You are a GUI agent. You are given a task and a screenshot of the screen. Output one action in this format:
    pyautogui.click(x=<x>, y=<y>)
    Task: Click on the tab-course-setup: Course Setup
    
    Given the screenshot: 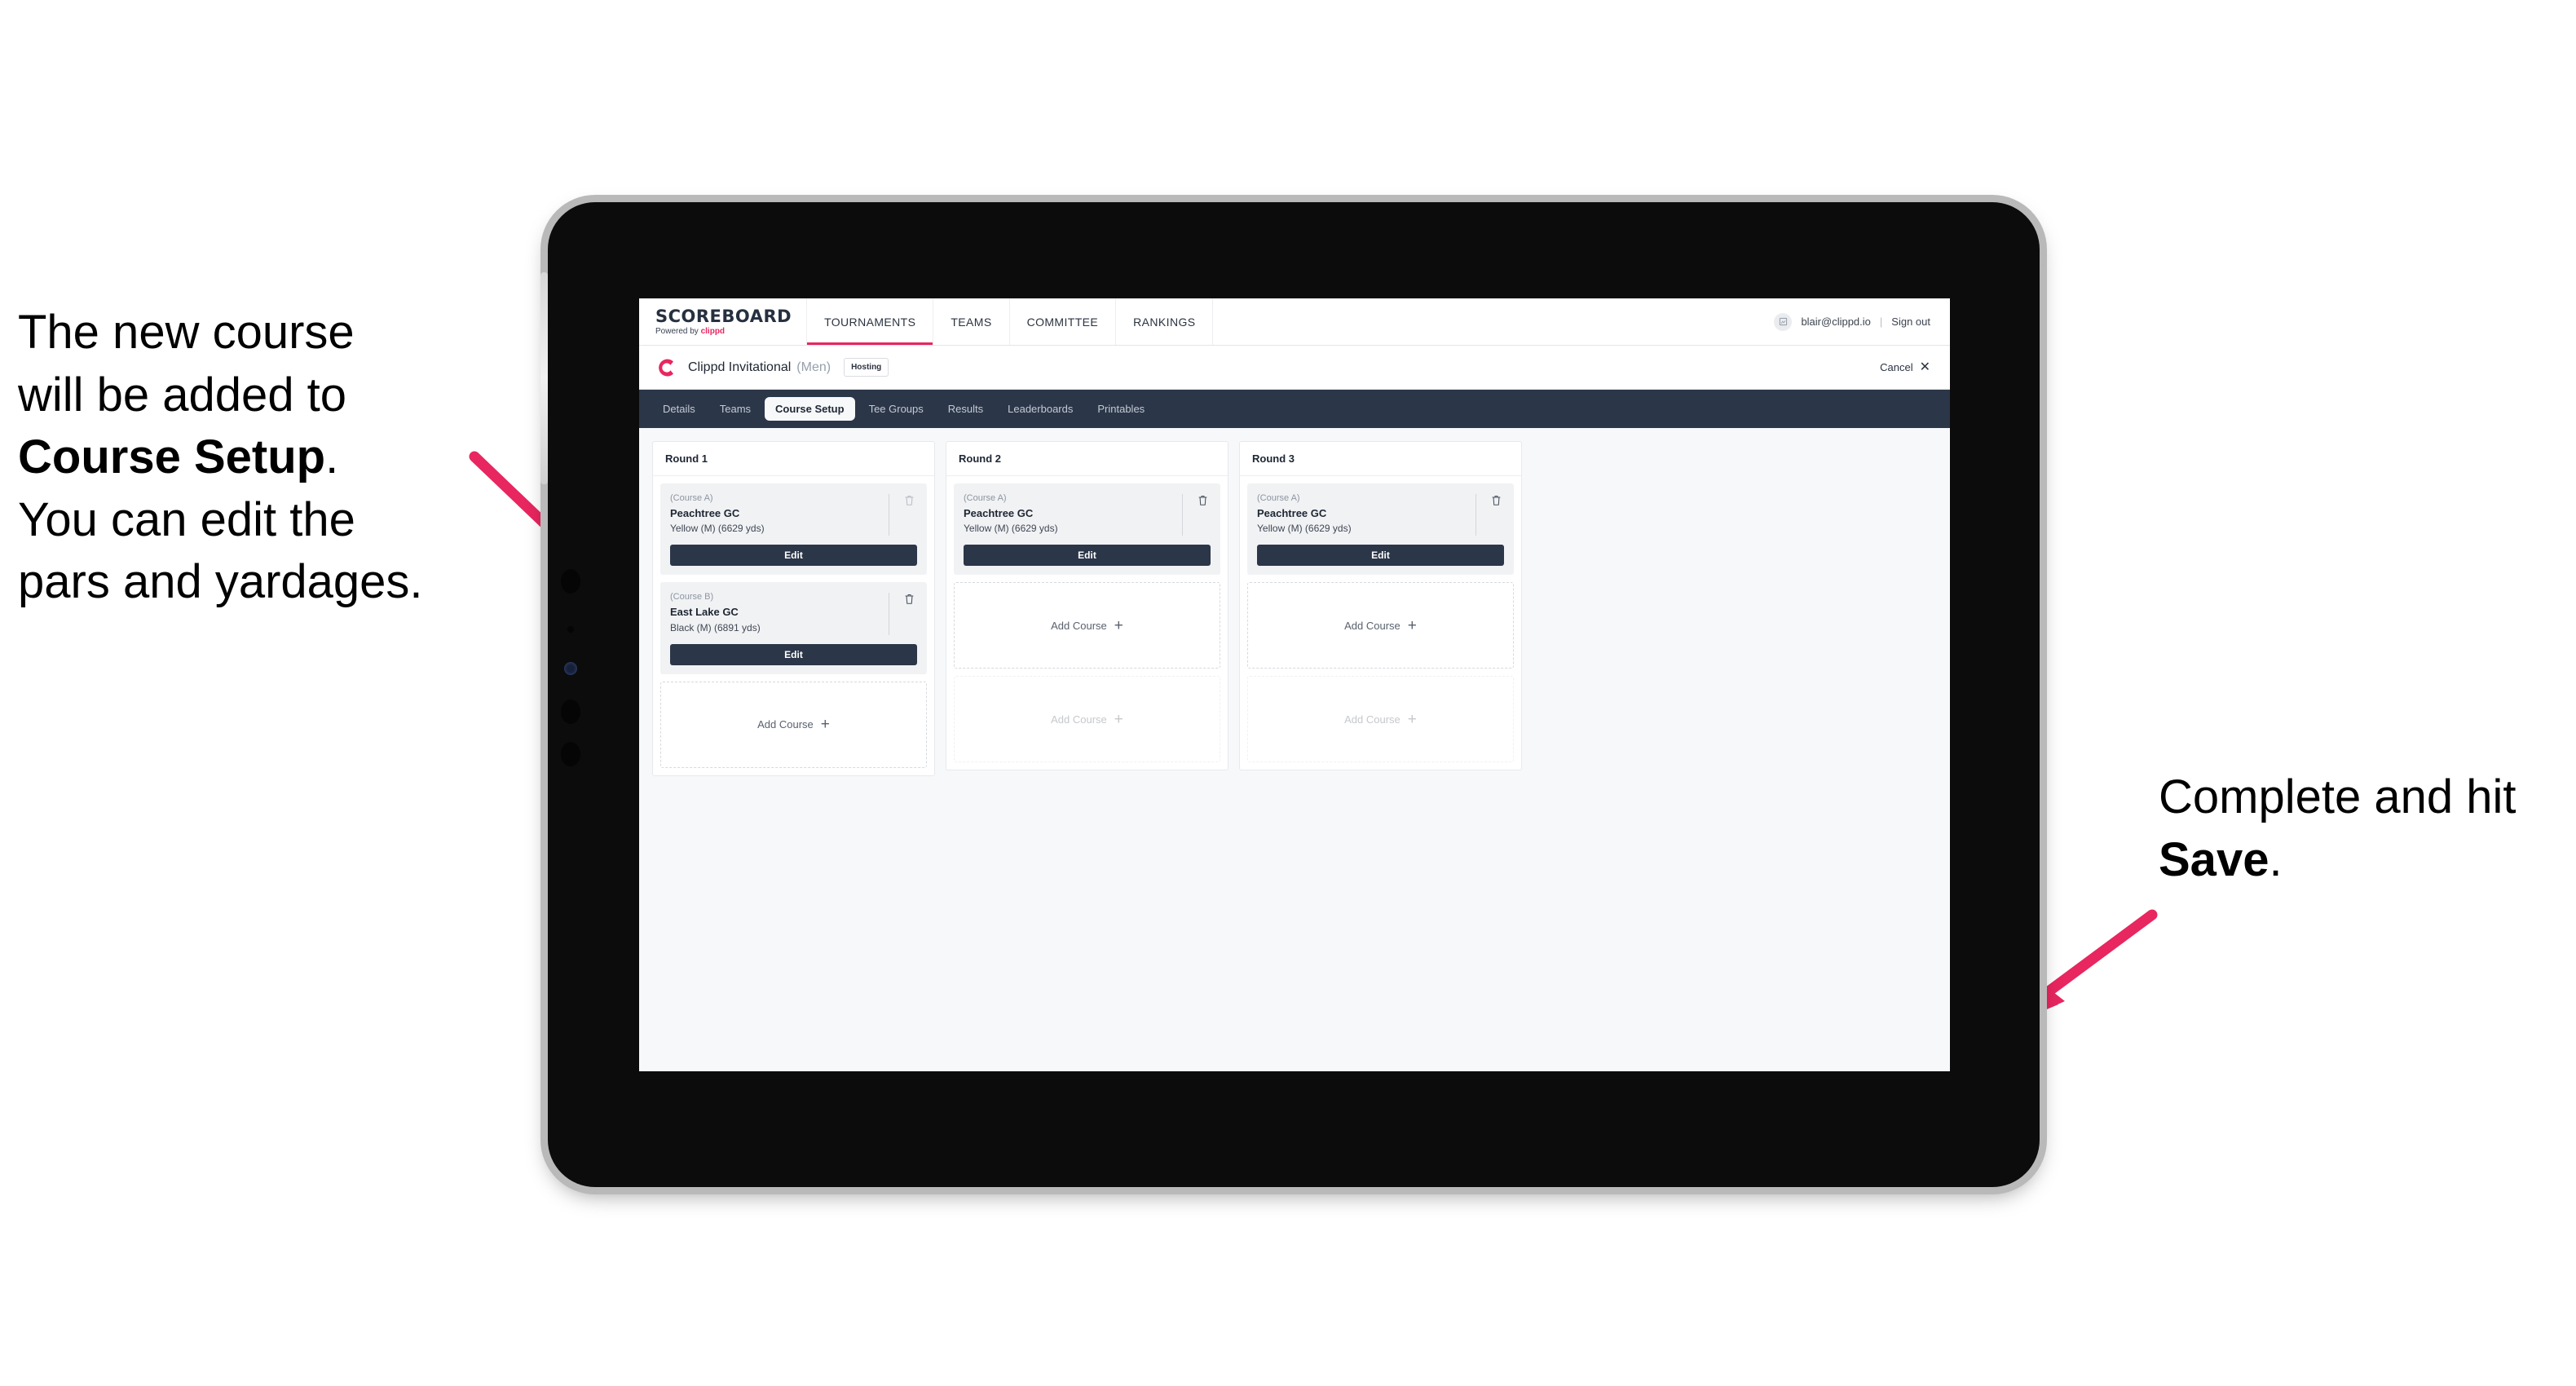 What is the action you would take?
    pyautogui.click(x=810, y=409)
    